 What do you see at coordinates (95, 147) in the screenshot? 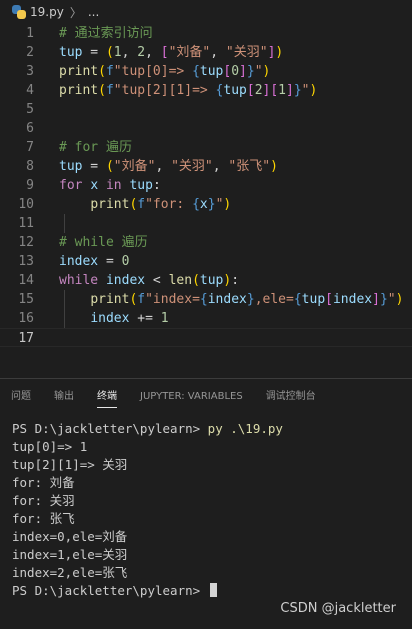
I see `code-text: # for 遍历` at bounding box center [95, 147].